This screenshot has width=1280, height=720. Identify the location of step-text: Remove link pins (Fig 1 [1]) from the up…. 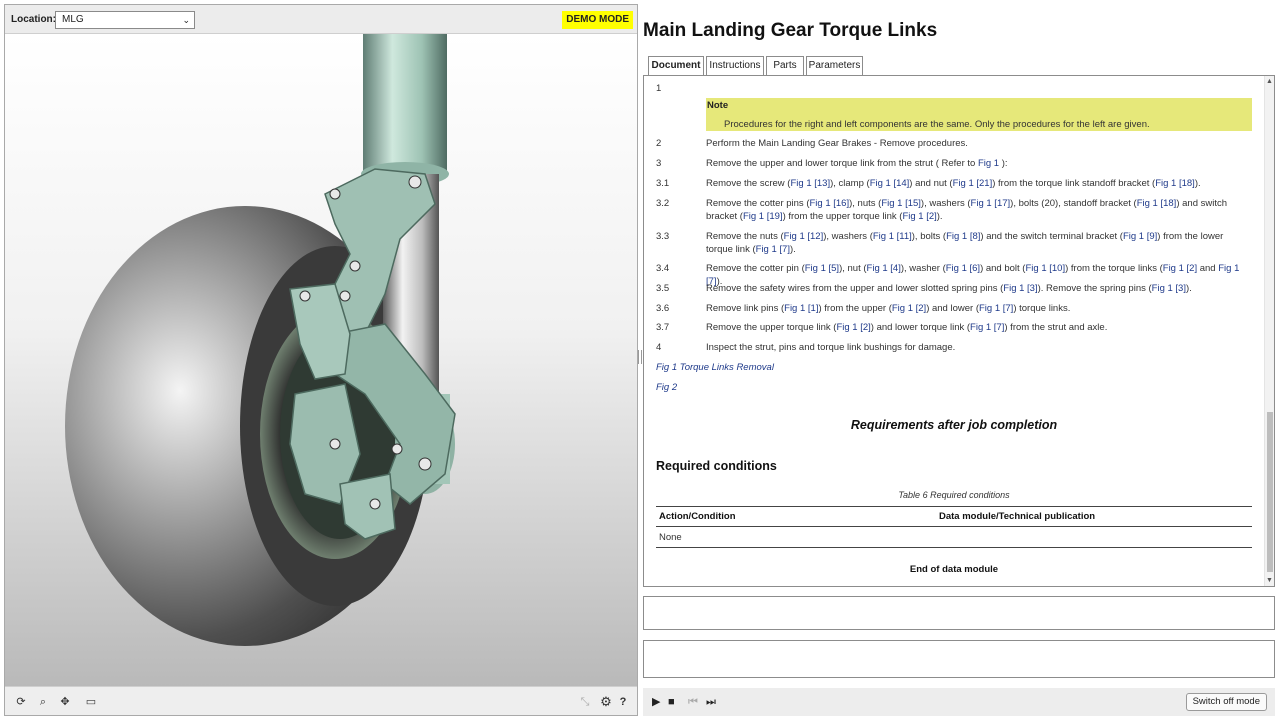
(888, 308).